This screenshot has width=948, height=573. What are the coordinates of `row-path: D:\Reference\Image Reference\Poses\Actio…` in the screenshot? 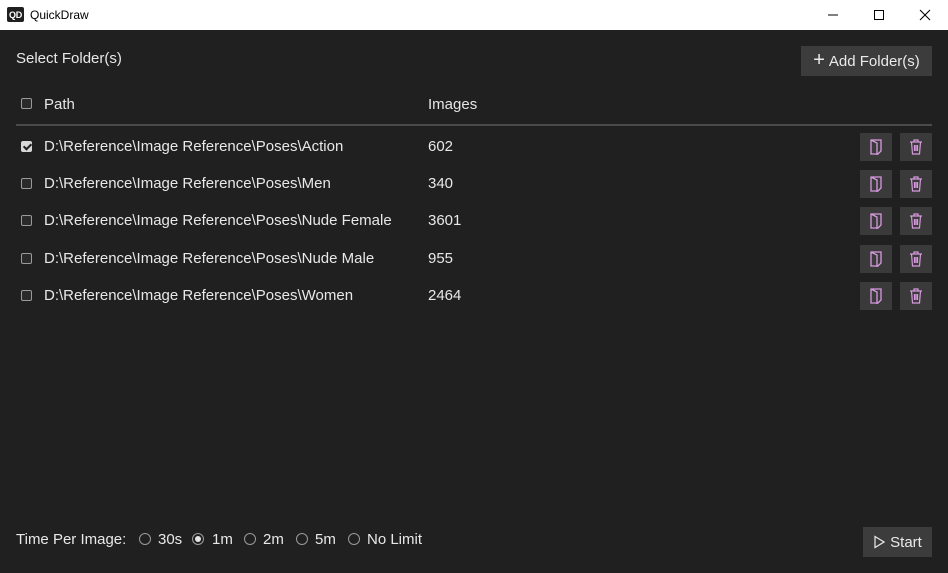 It's located at (194, 146).